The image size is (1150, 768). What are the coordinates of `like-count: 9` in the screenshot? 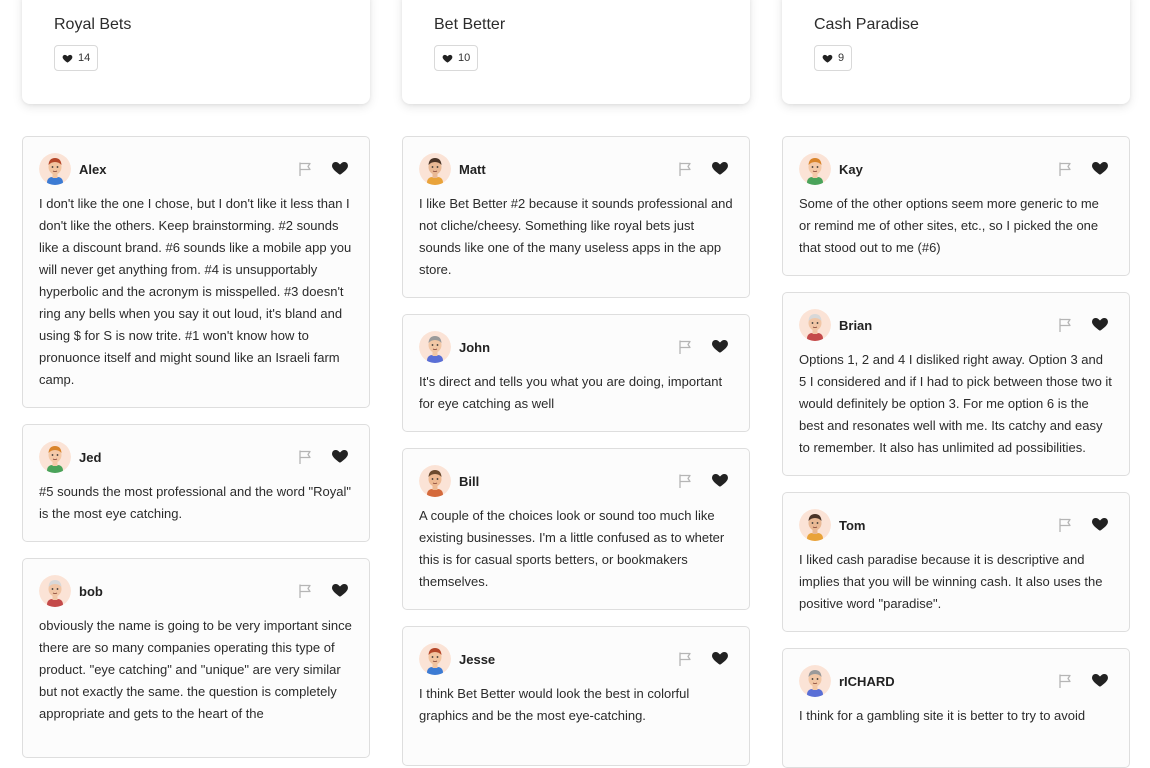 It's located at (841, 58).